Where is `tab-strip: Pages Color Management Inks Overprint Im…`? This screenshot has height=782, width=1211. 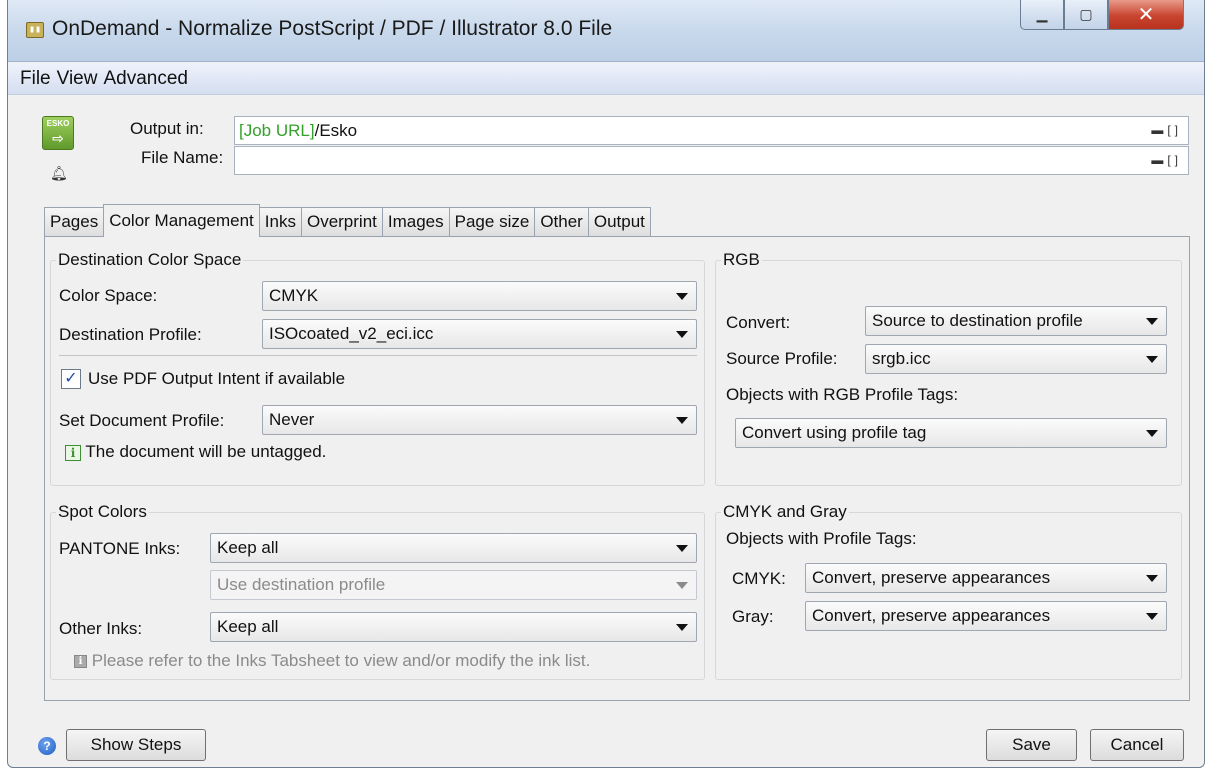 tab-strip: Pages Color Management Inks Overprint Im… is located at coordinates (347, 220).